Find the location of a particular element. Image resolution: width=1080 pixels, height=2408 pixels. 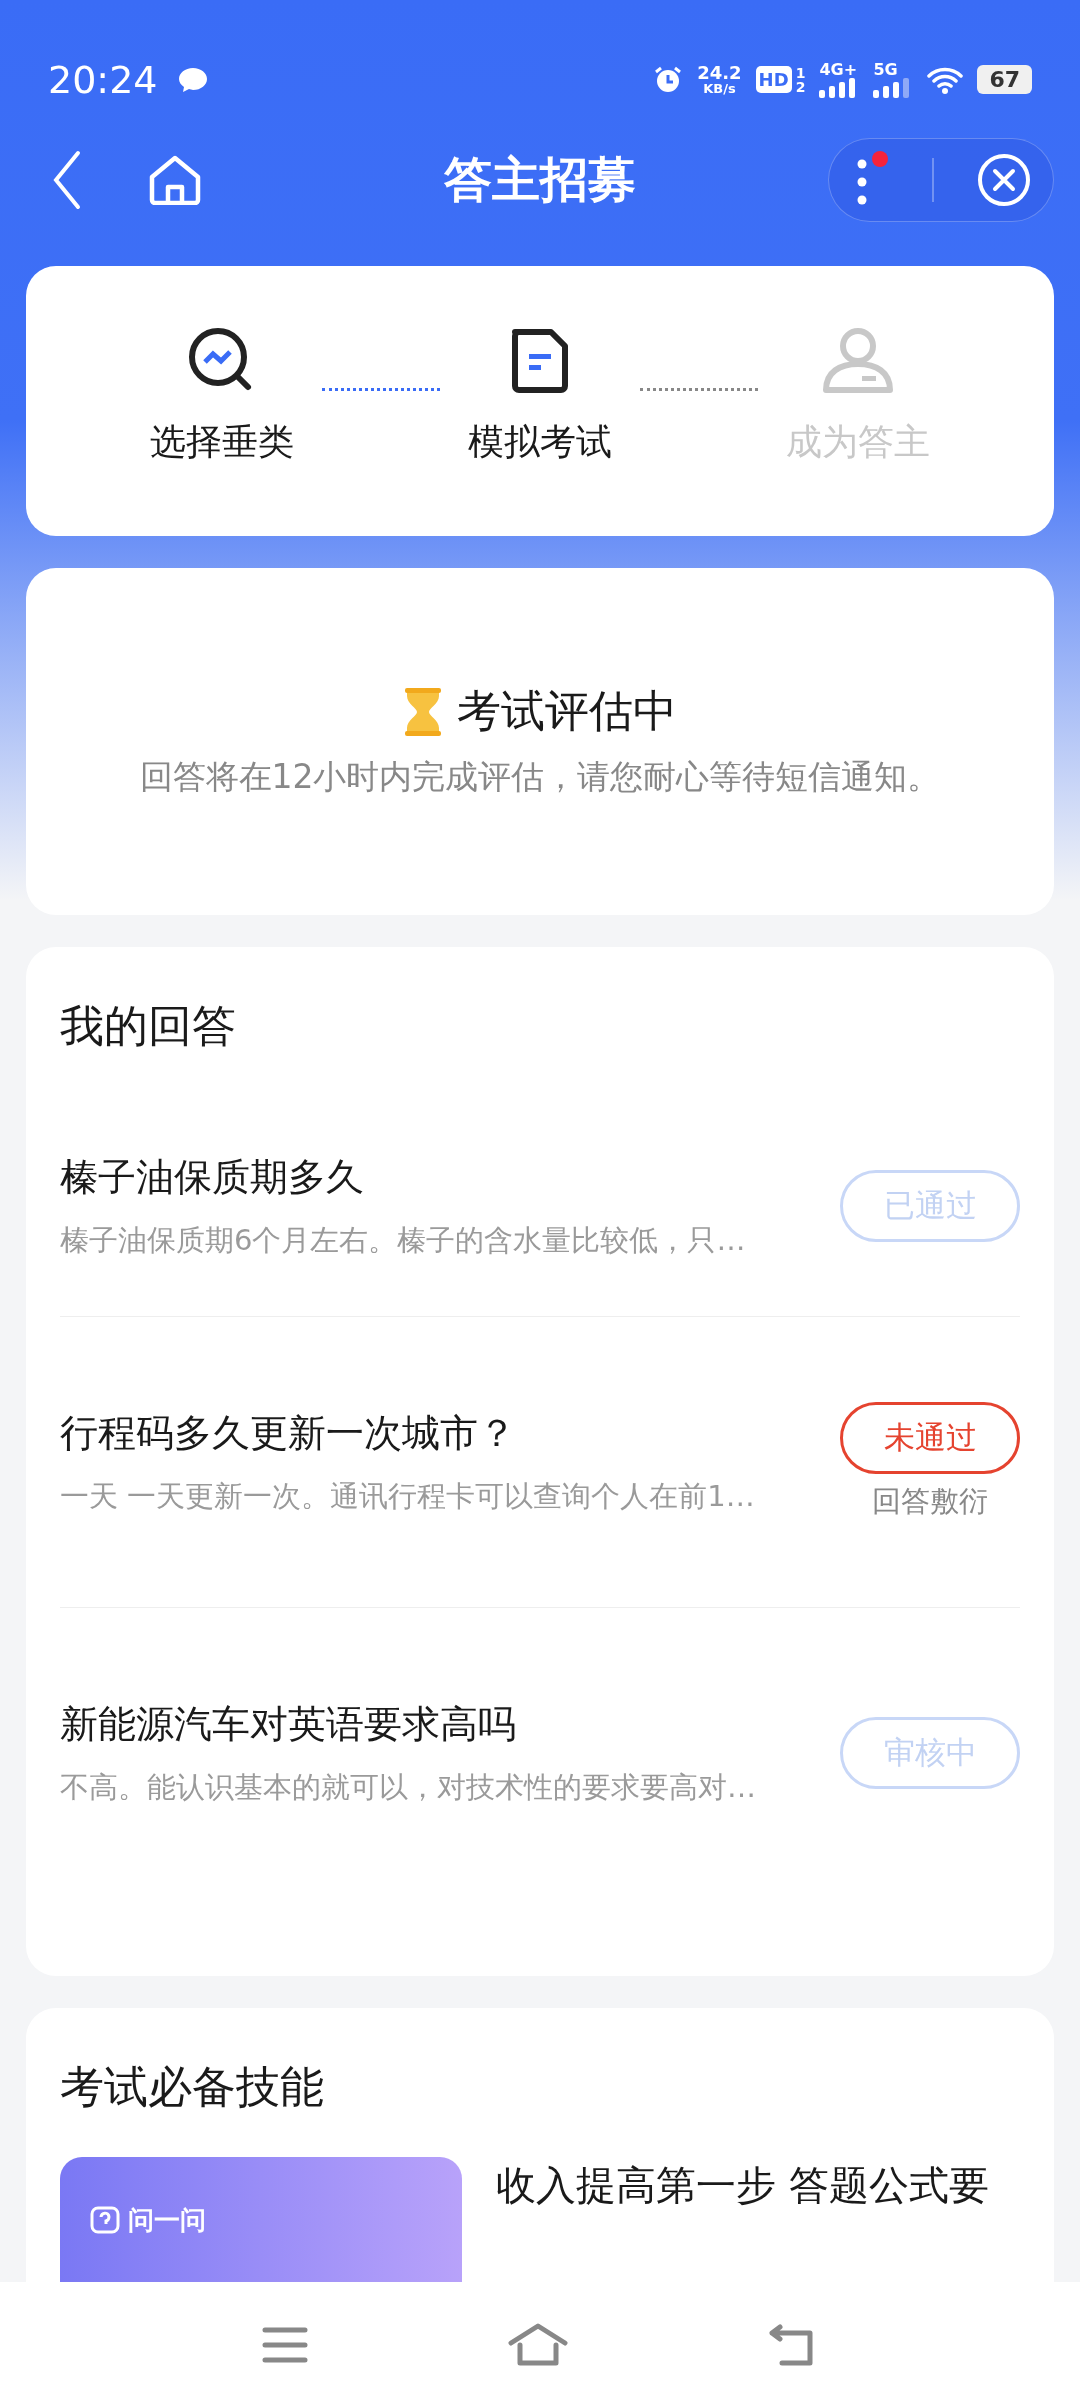

speed-value: 24.2 is located at coordinates (719, 73).